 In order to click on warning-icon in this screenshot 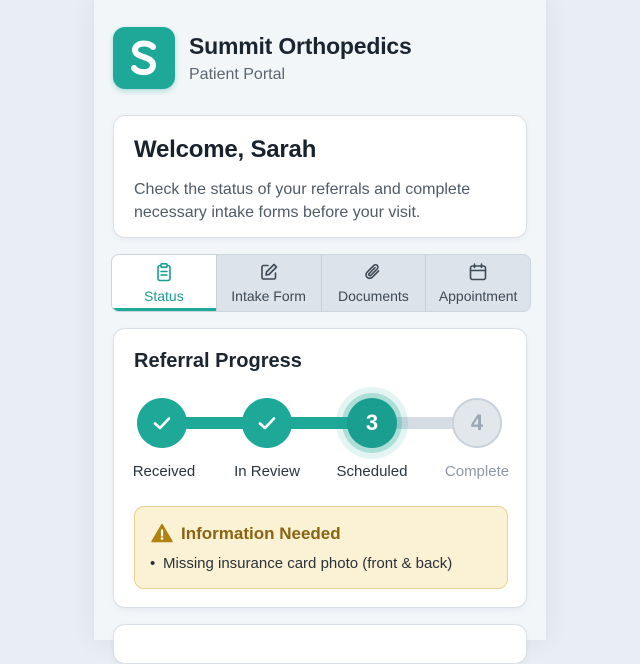, I will do `click(162, 533)`.